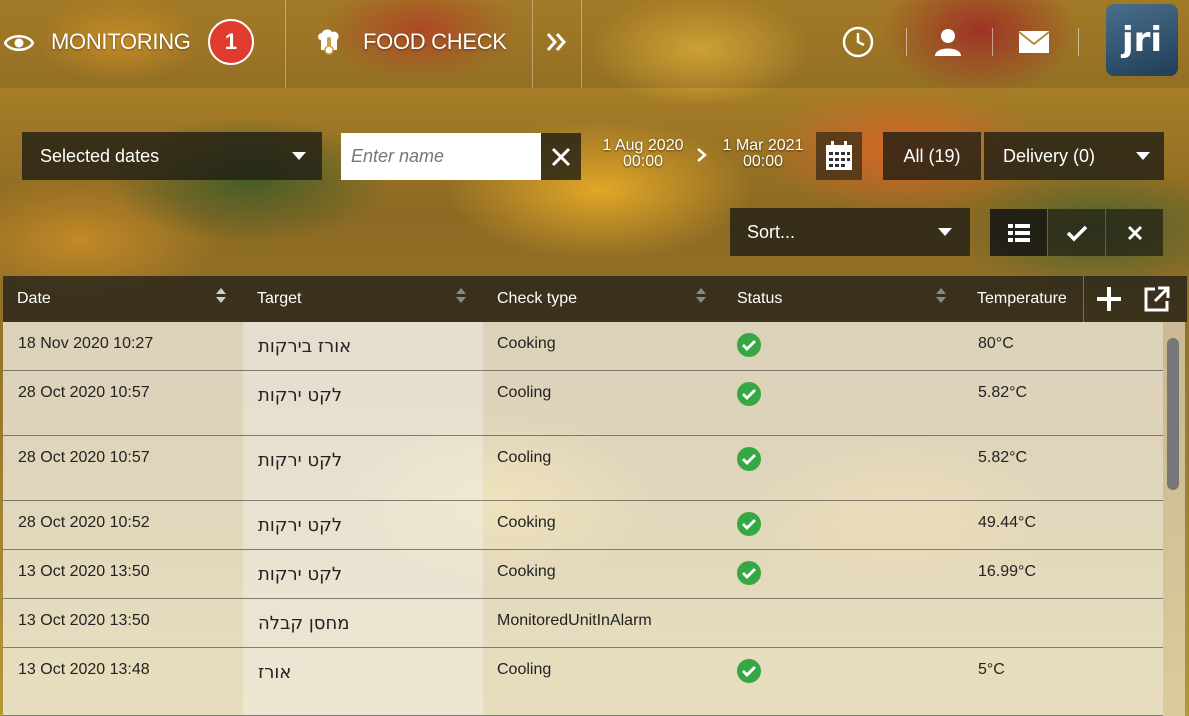  I want to click on history-button, so click(858, 42).